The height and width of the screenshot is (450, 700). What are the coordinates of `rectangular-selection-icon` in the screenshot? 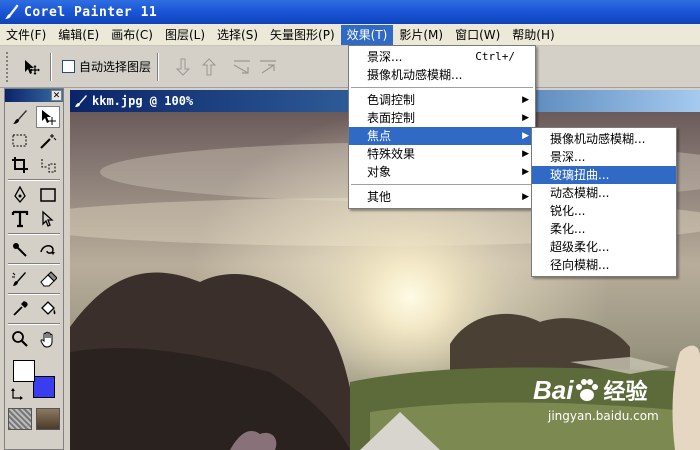 It's located at (20, 141).